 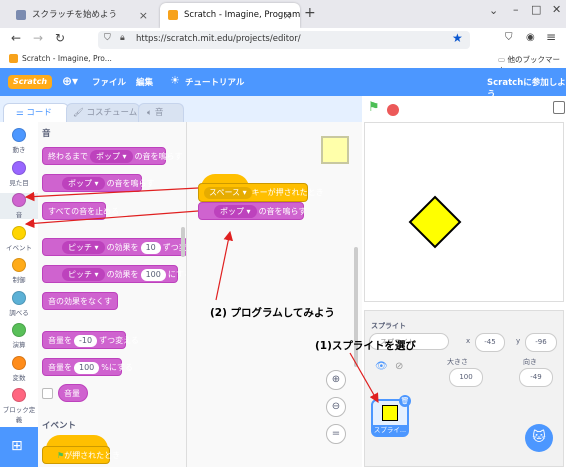 I want to click on stage-size-icon, so click(x=559, y=107).